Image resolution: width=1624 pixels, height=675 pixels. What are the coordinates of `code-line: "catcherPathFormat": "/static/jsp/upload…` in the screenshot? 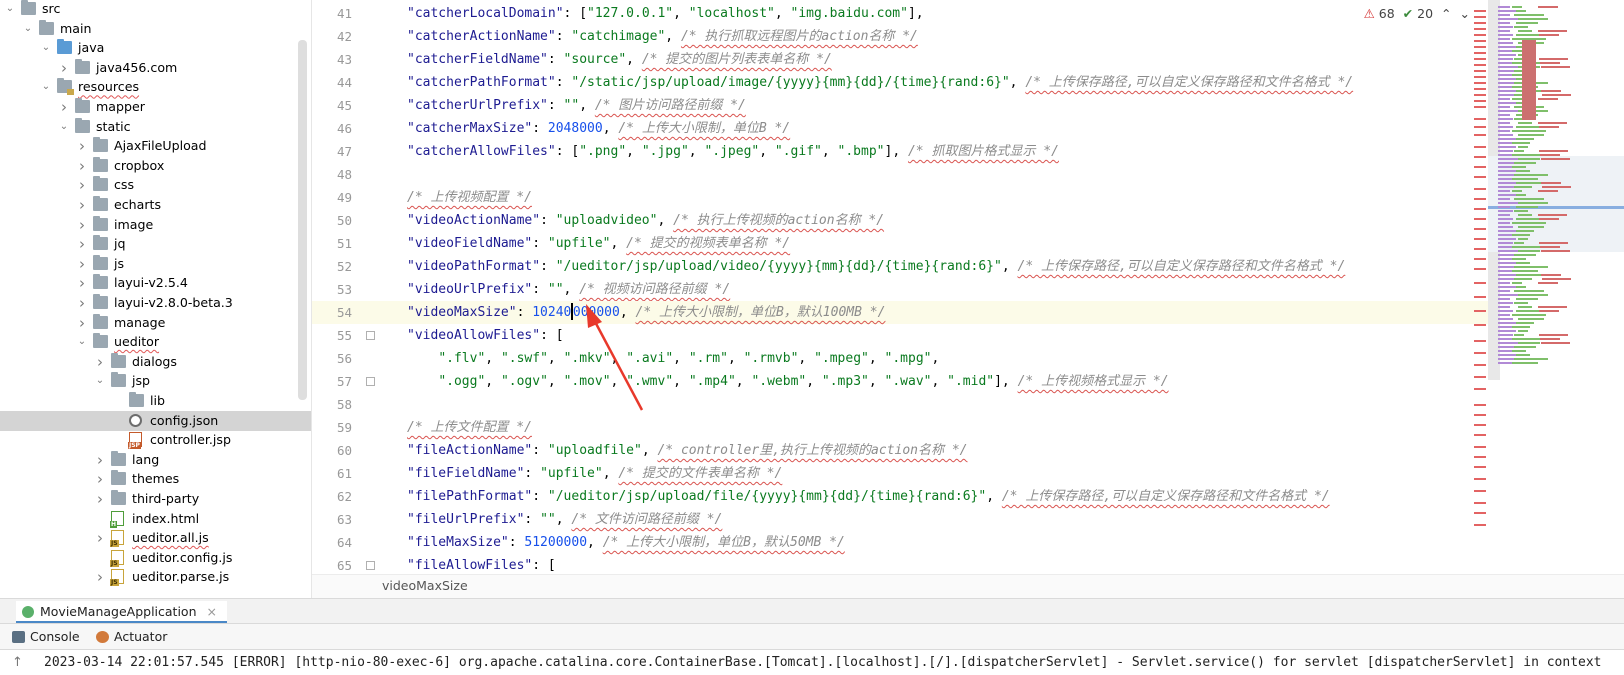 It's located at (939, 82).